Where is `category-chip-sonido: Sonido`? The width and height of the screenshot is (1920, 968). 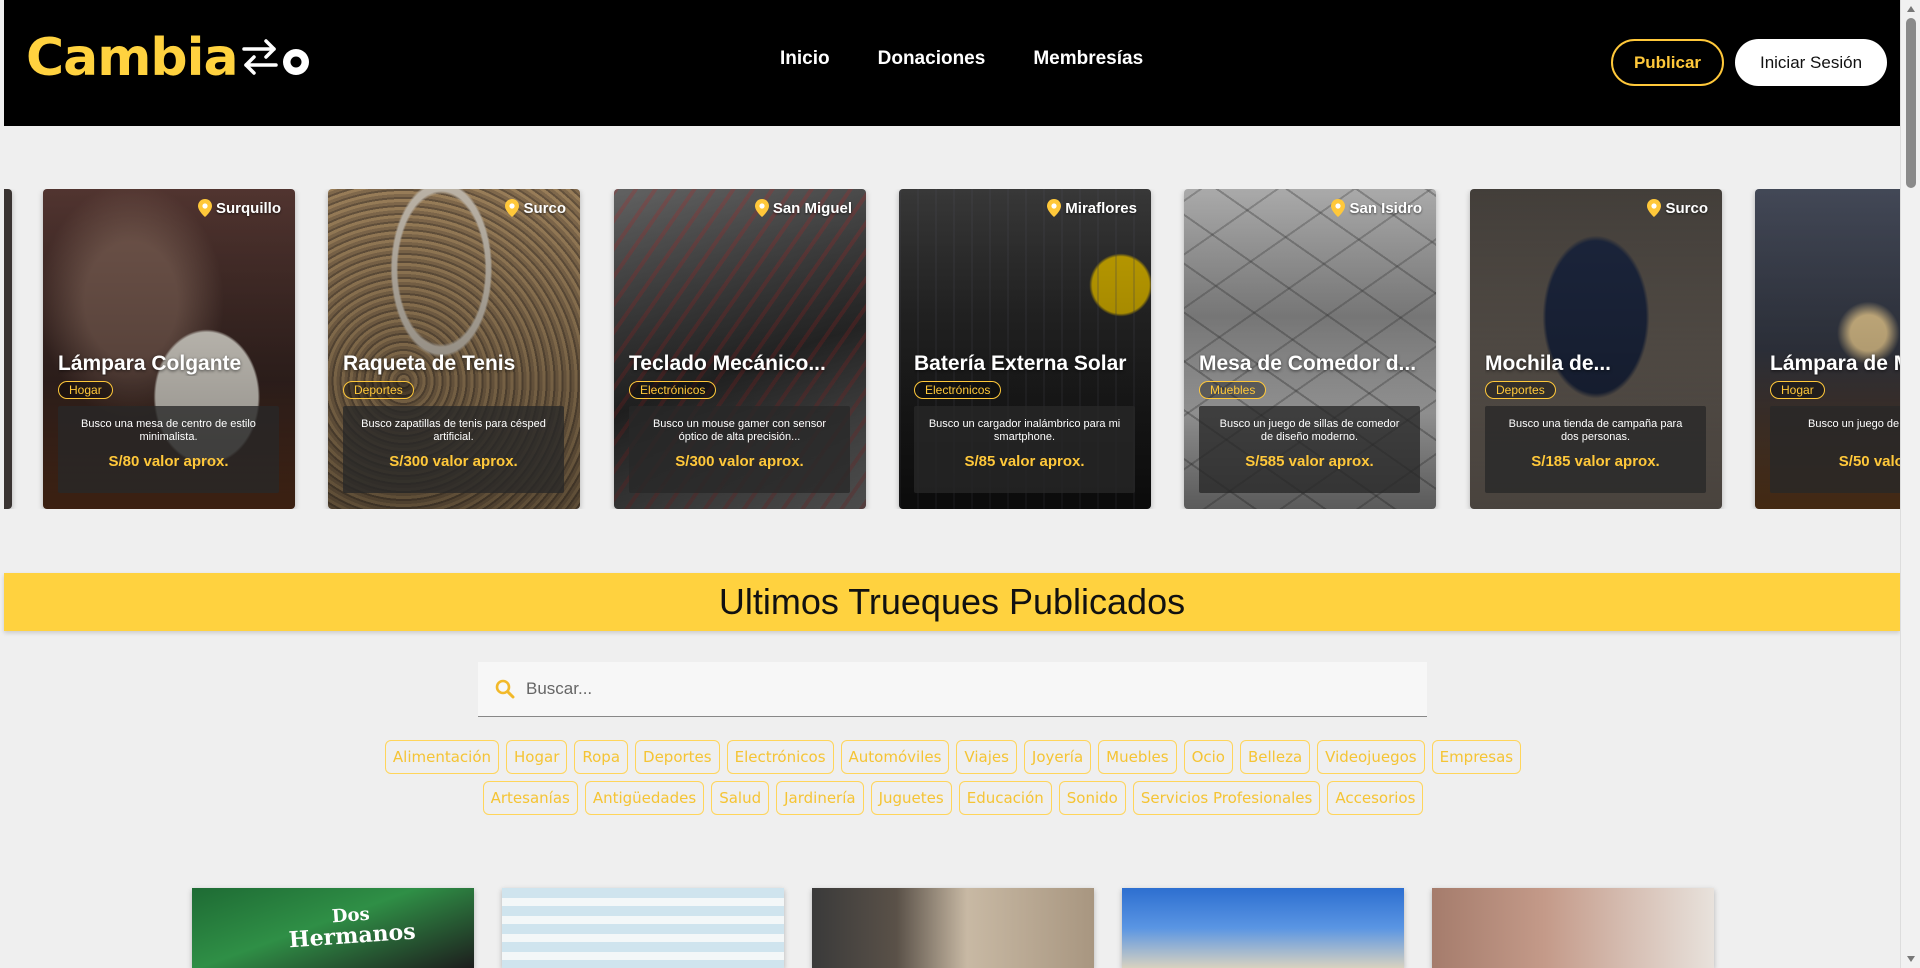
category-chip-sonido: Sonido is located at coordinates (1092, 798).